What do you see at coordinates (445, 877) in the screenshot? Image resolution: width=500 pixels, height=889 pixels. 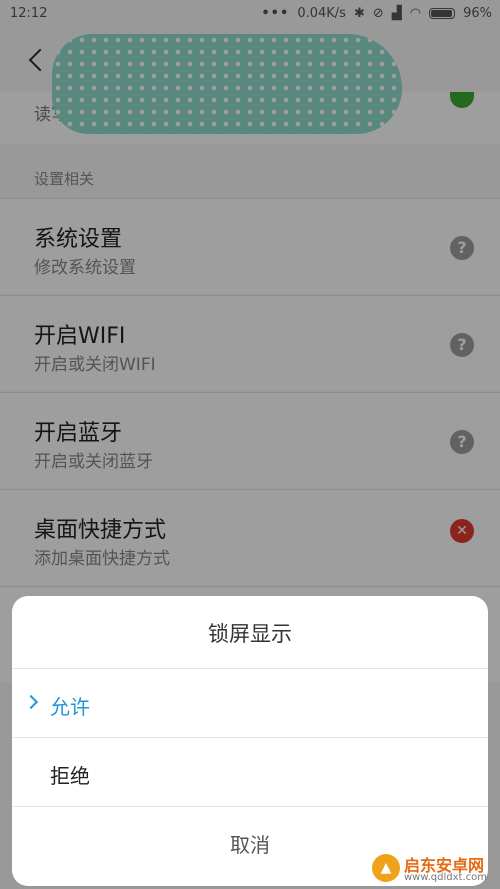 I see `watermark-url: www.qdldxt.com` at bounding box center [445, 877].